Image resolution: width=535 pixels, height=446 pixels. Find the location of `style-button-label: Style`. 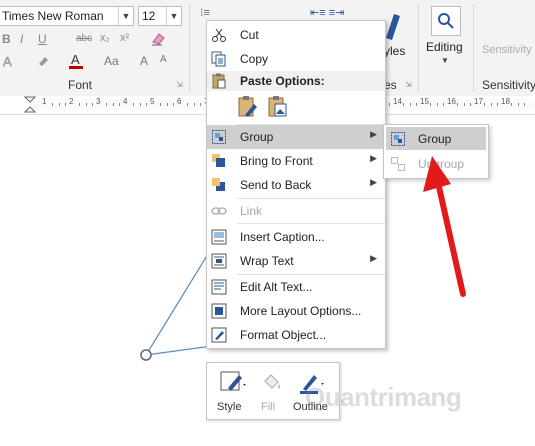

style-button-label: Style is located at coordinates (229, 407).